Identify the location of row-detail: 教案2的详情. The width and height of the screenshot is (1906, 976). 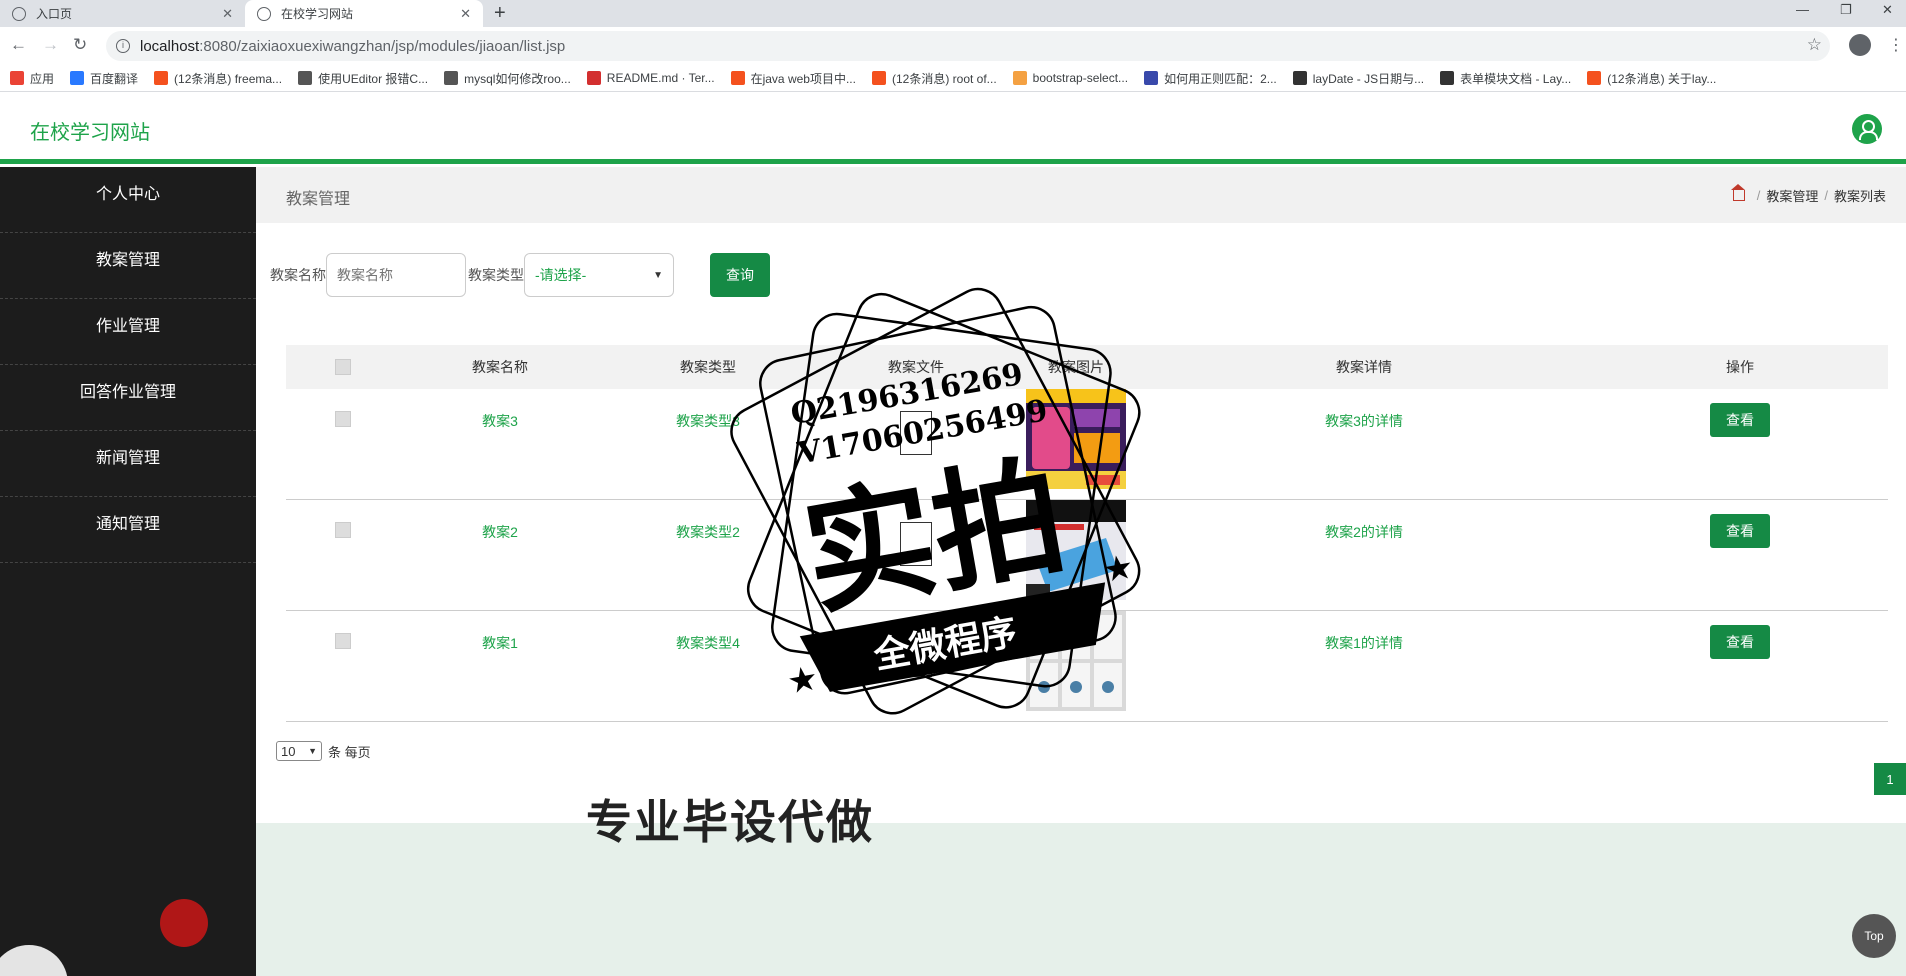
(1364, 532).